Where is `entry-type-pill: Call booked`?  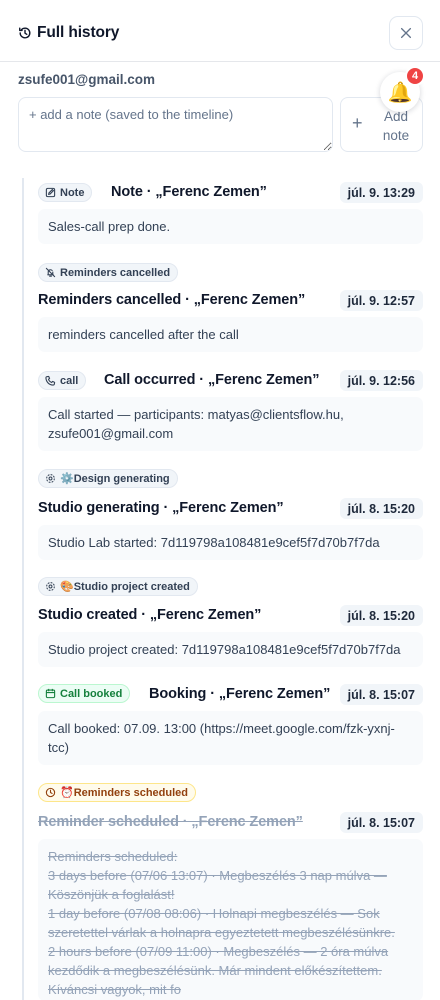 entry-type-pill: Call booked is located at coordinates (84, 693).